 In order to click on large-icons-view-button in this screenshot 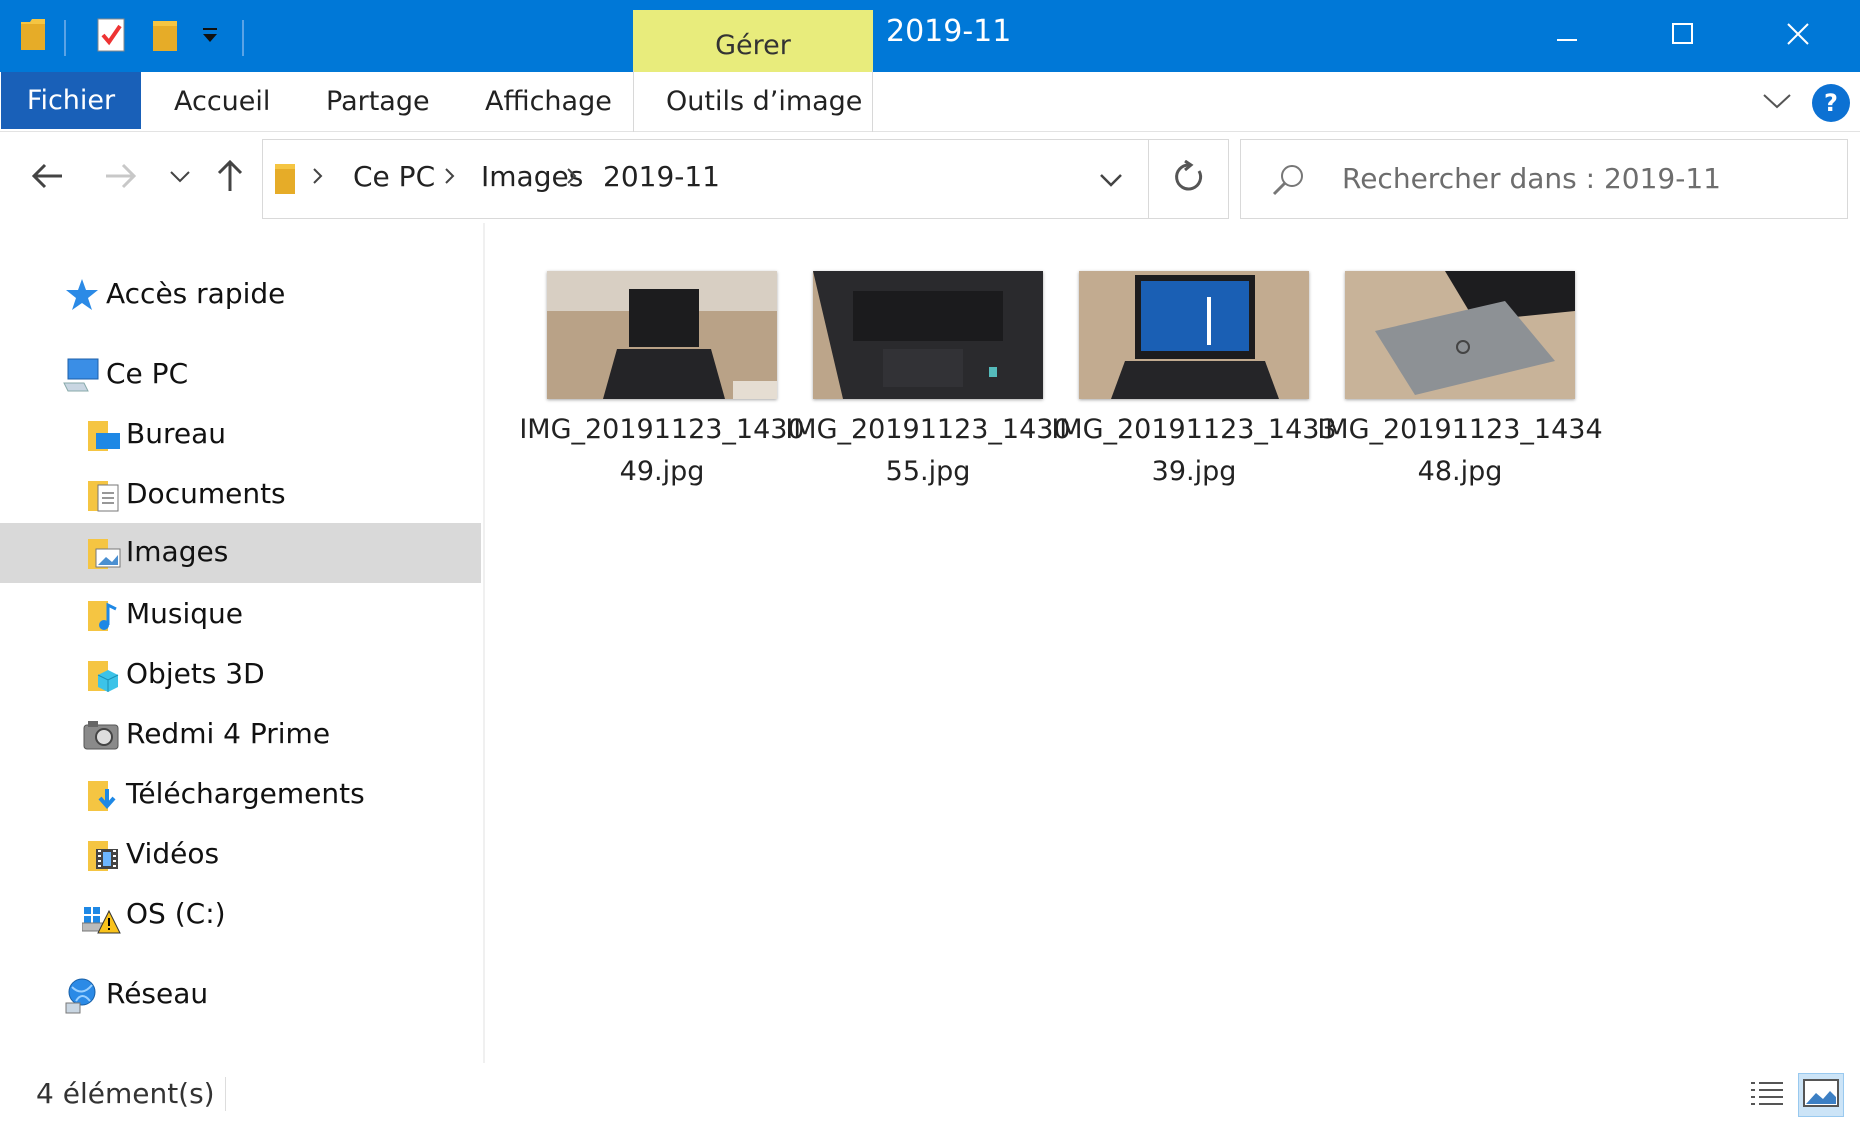, I will do `click(1821, 1095)`.